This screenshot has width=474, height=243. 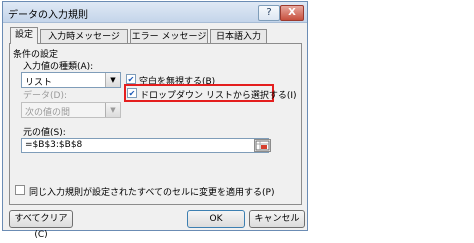 I want to click on source-label: 元の値(S):, so click(x=44, y=133).